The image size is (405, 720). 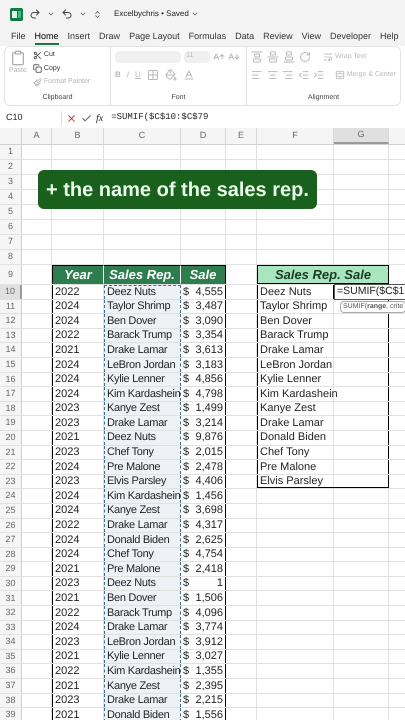 What do you see at coordinates (289, 57) in the screenshot?
I see `align-bottom-icon` at bounding box center [289, 57].